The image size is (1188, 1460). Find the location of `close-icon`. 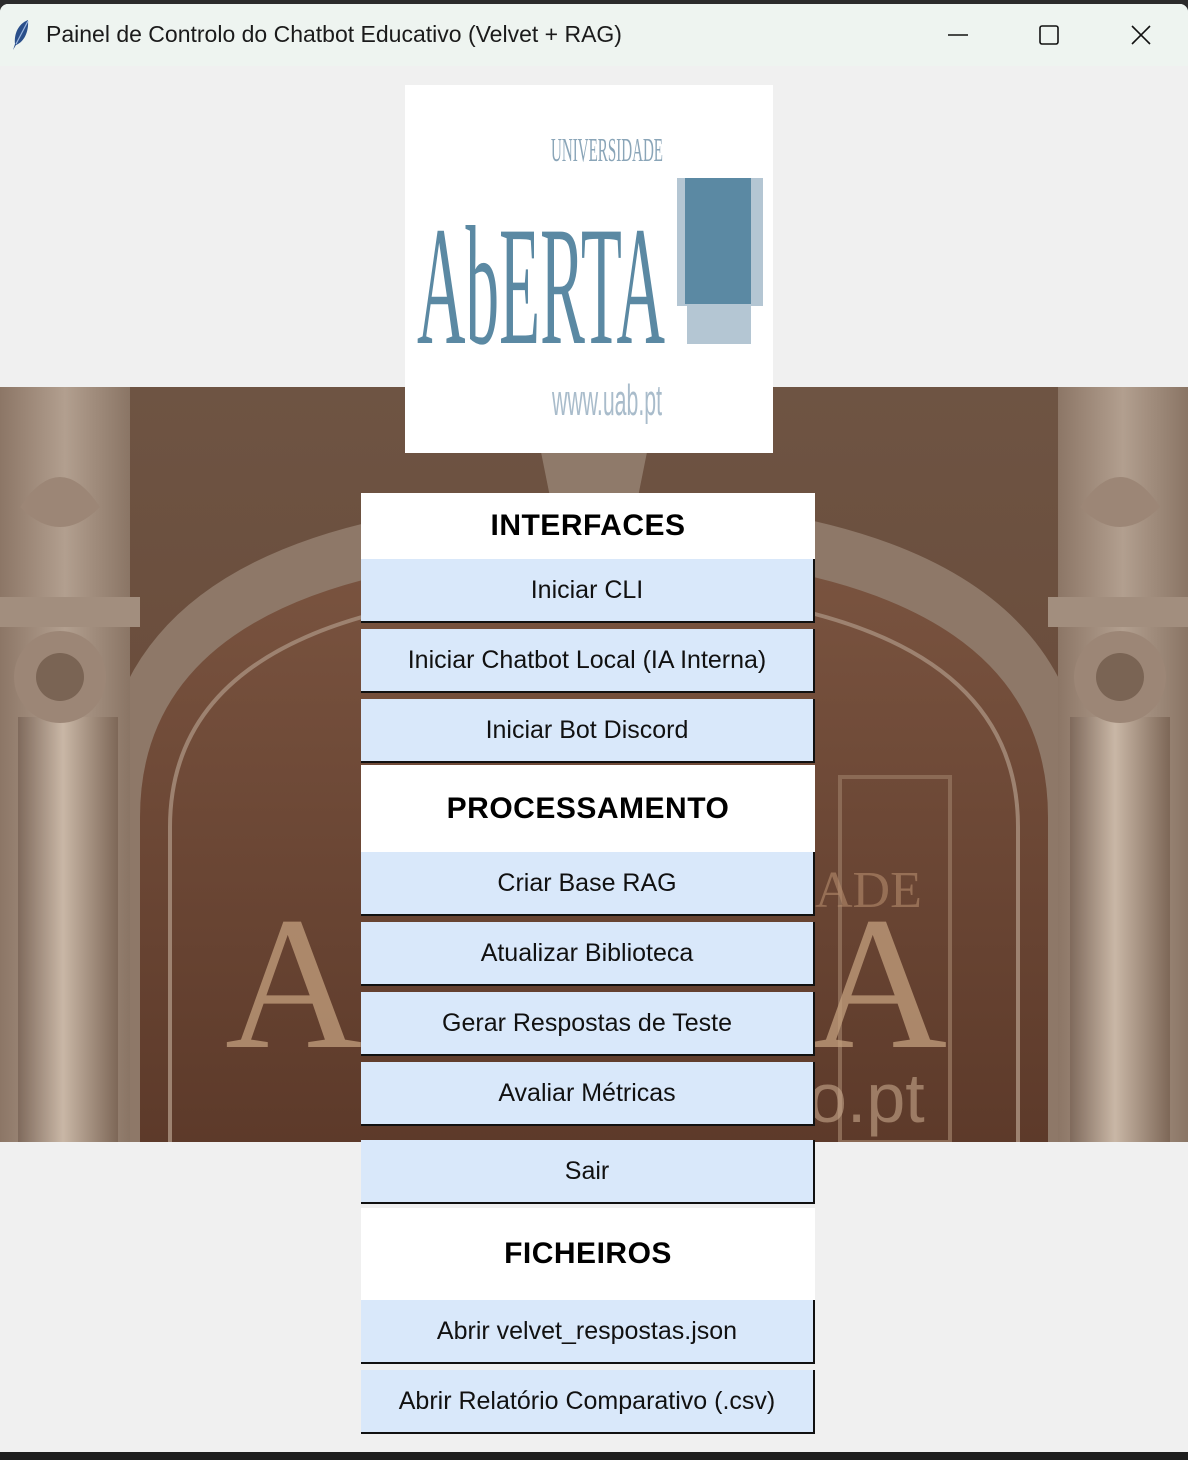

close-icon is located at coordinates (1141, 35).